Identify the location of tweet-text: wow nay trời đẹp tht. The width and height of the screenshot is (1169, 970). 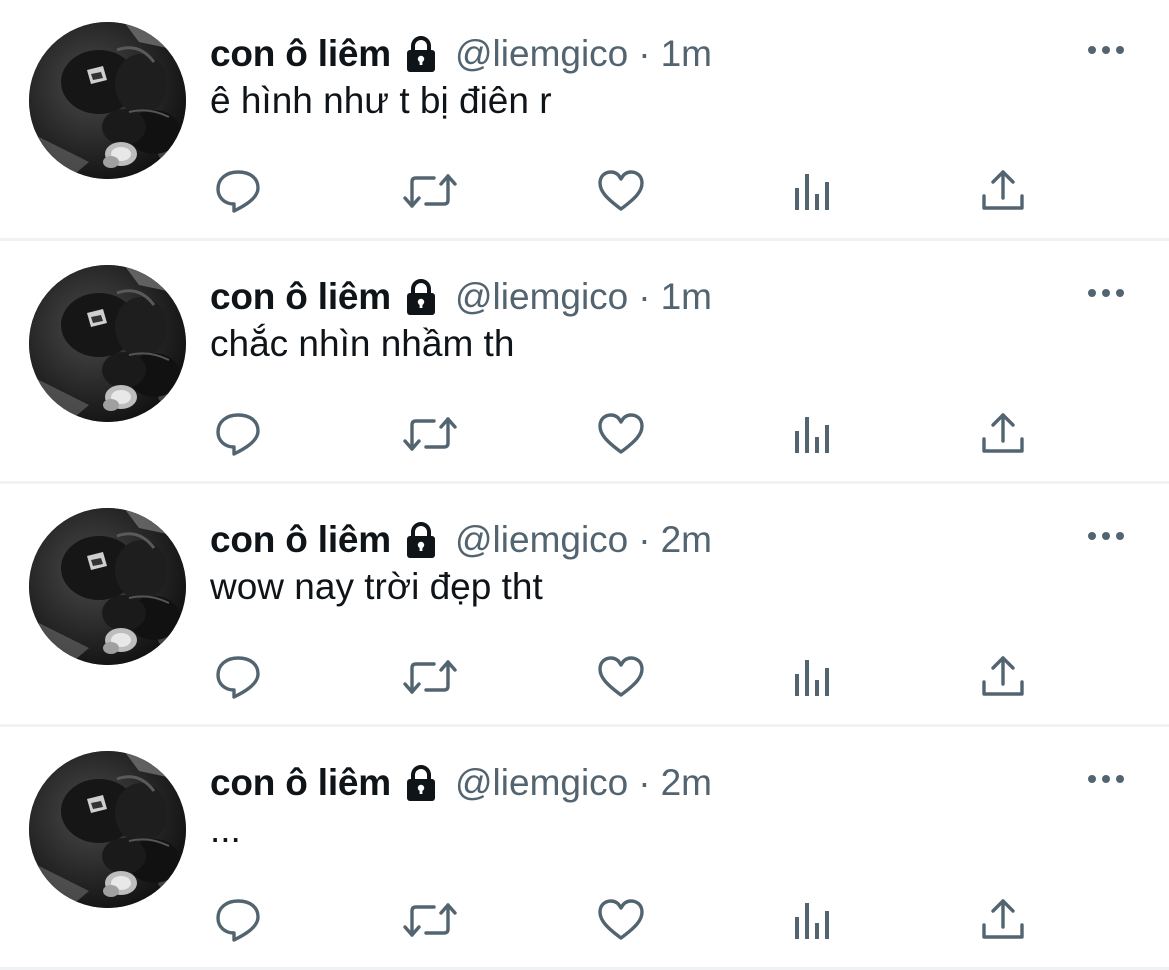
(376, 586).